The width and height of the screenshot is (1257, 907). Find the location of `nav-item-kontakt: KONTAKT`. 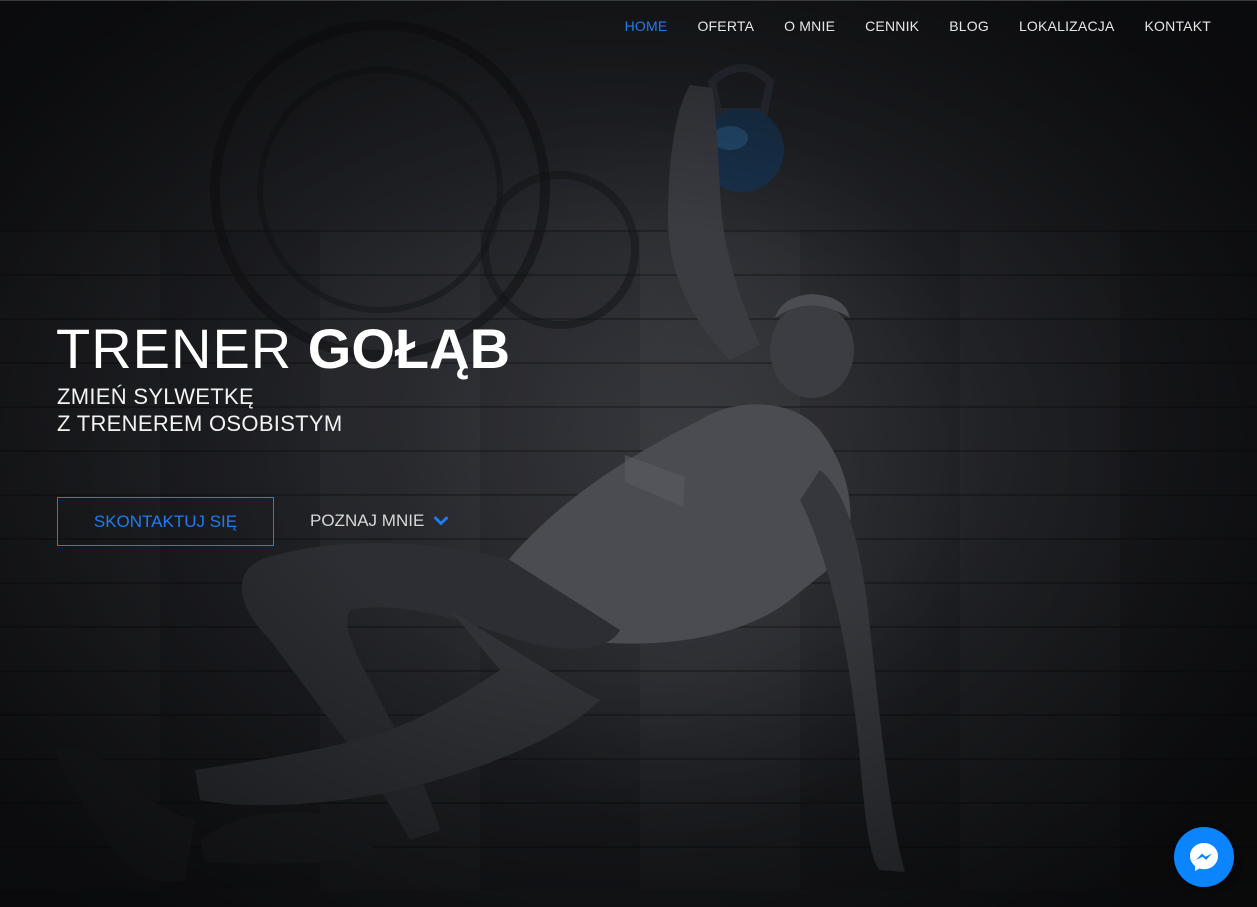

nav-item-kontakt: KONTAKT is located at coordinates (1178, 26).